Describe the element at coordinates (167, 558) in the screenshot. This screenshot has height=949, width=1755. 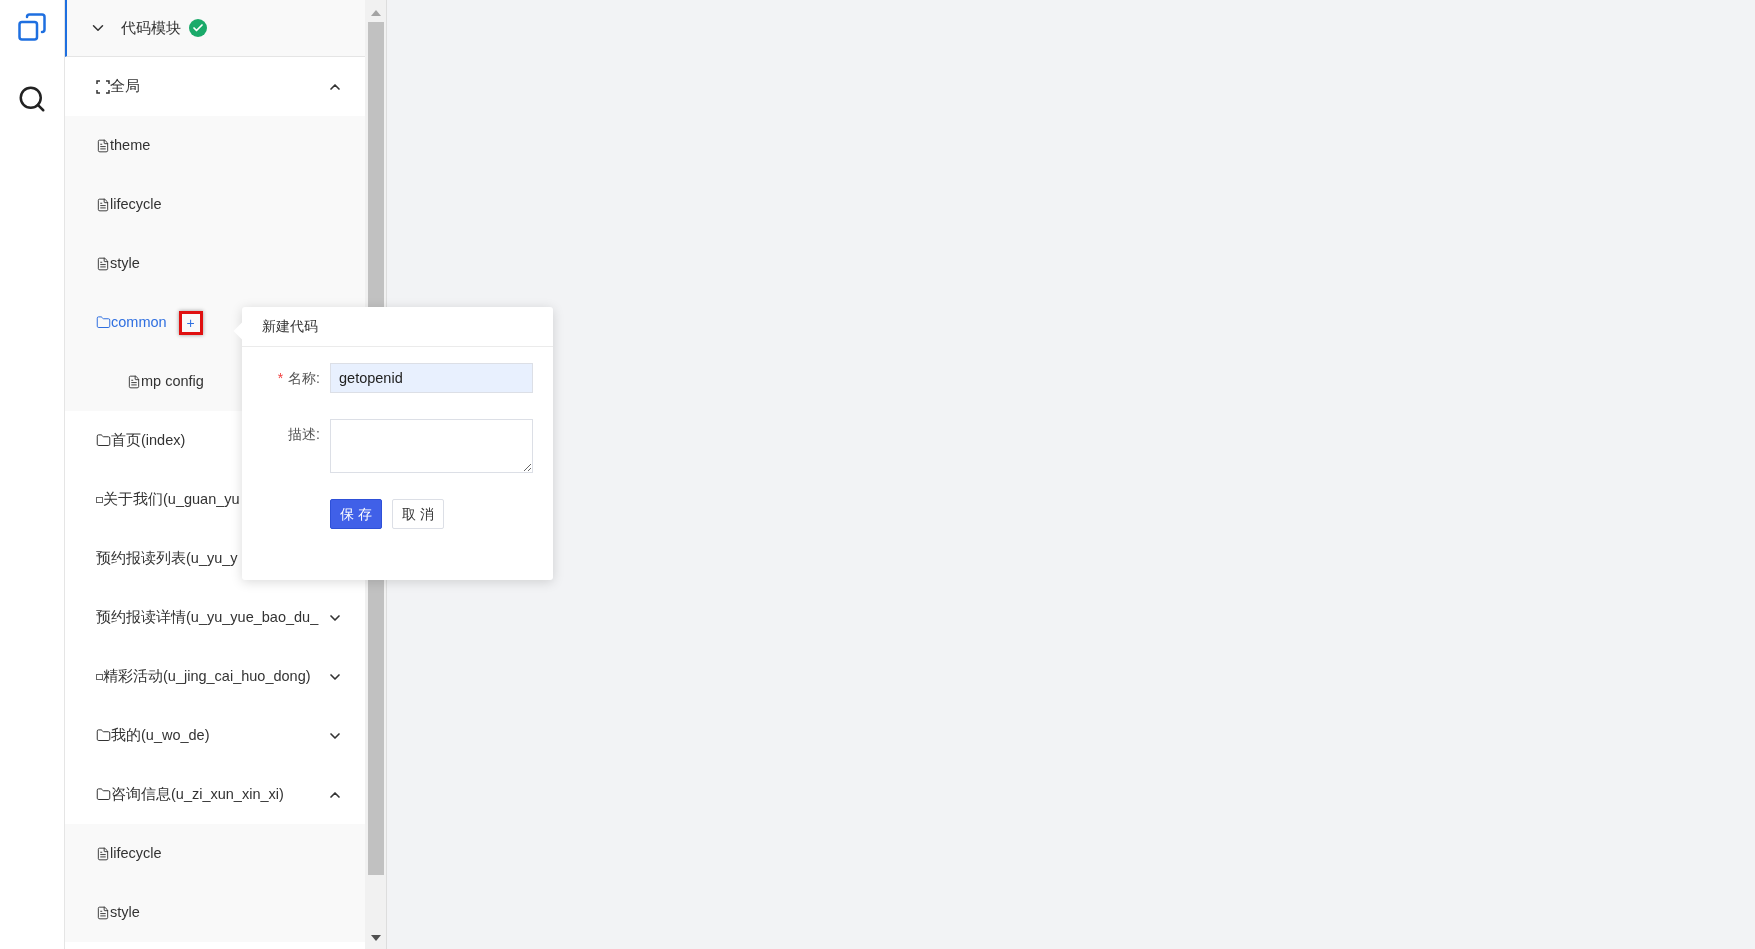
I see `item-label: 预约报读列表(u_yu_y` at that location.